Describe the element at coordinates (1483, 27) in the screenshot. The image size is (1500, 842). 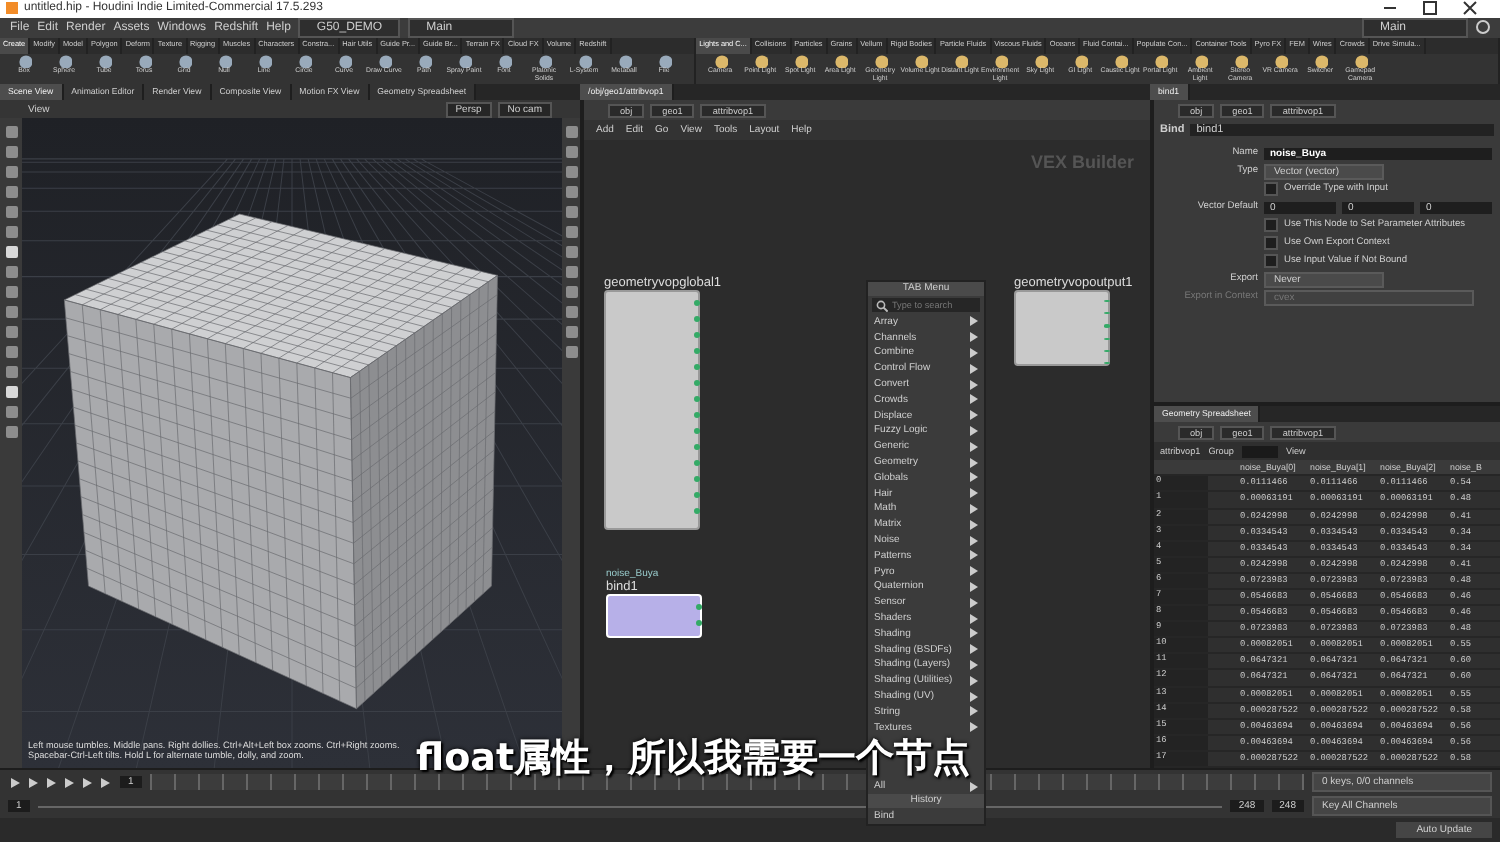
I see `help-icon` at that location.